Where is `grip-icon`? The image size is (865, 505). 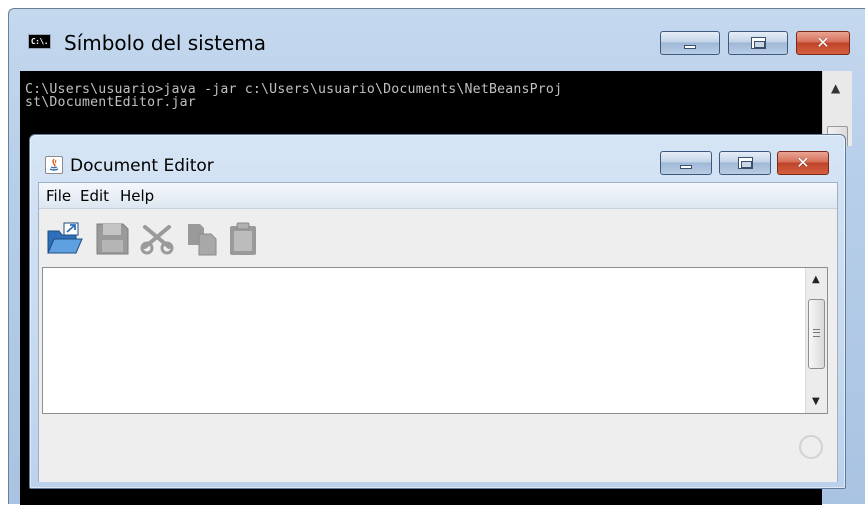
grip-icon is located at coordinates (816, 333).